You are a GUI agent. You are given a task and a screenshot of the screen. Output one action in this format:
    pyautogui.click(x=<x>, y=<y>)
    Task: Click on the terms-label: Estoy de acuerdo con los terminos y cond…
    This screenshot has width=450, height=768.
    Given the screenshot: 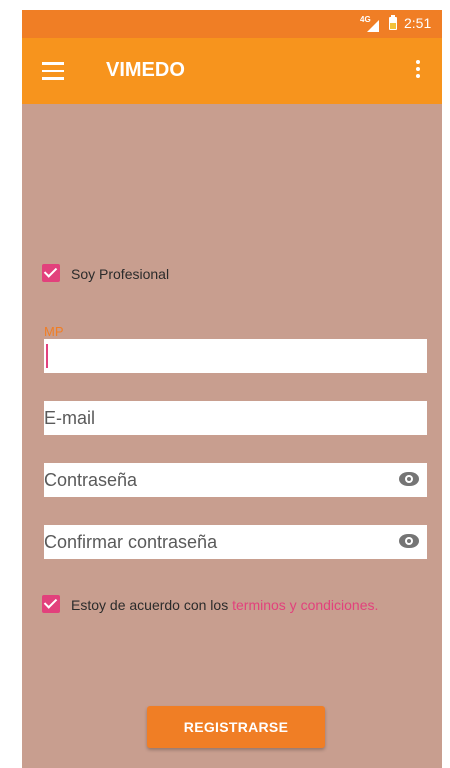 What is the action you would take?
    pyautogui.click(x=224, y=605)
    